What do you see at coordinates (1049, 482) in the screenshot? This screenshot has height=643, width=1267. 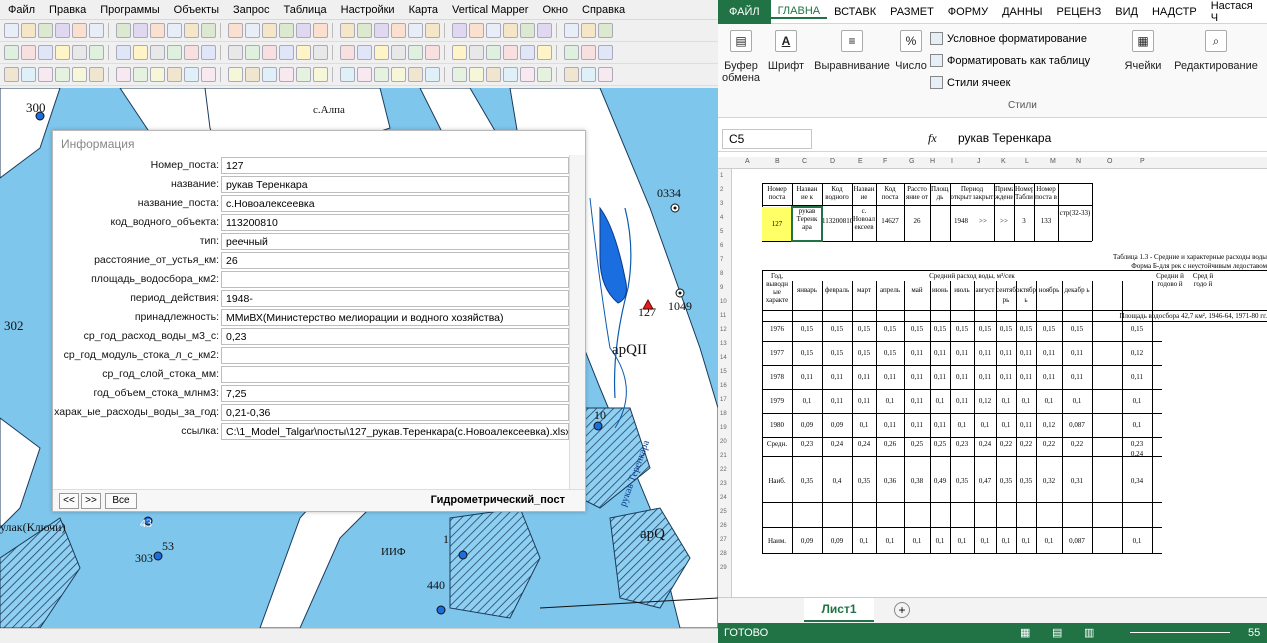 I see `sheet-cell: 0,32` at bounding box center [1049, 482].